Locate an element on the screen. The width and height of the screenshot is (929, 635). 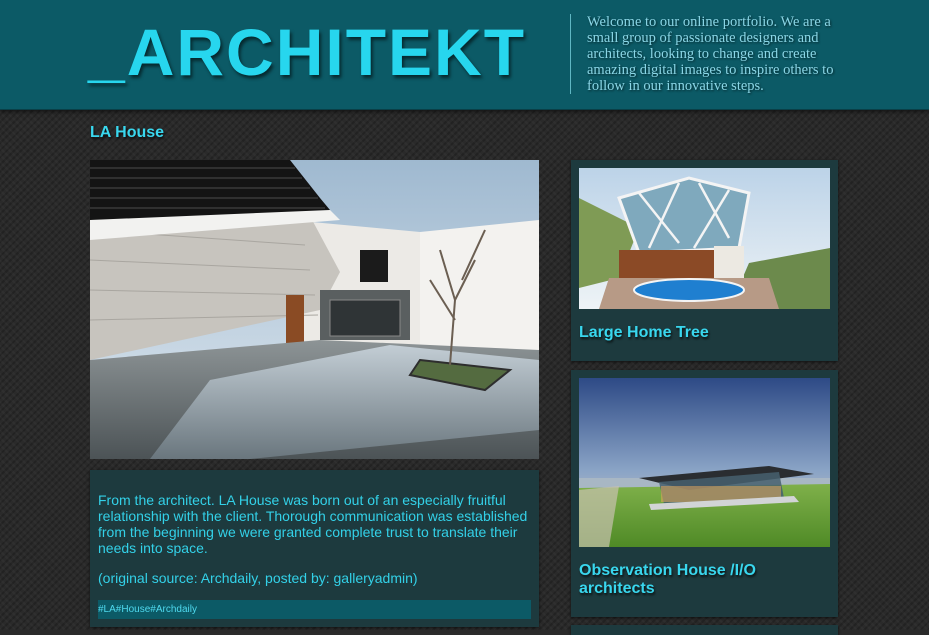
header-divider is located at coordinates (570, 54).